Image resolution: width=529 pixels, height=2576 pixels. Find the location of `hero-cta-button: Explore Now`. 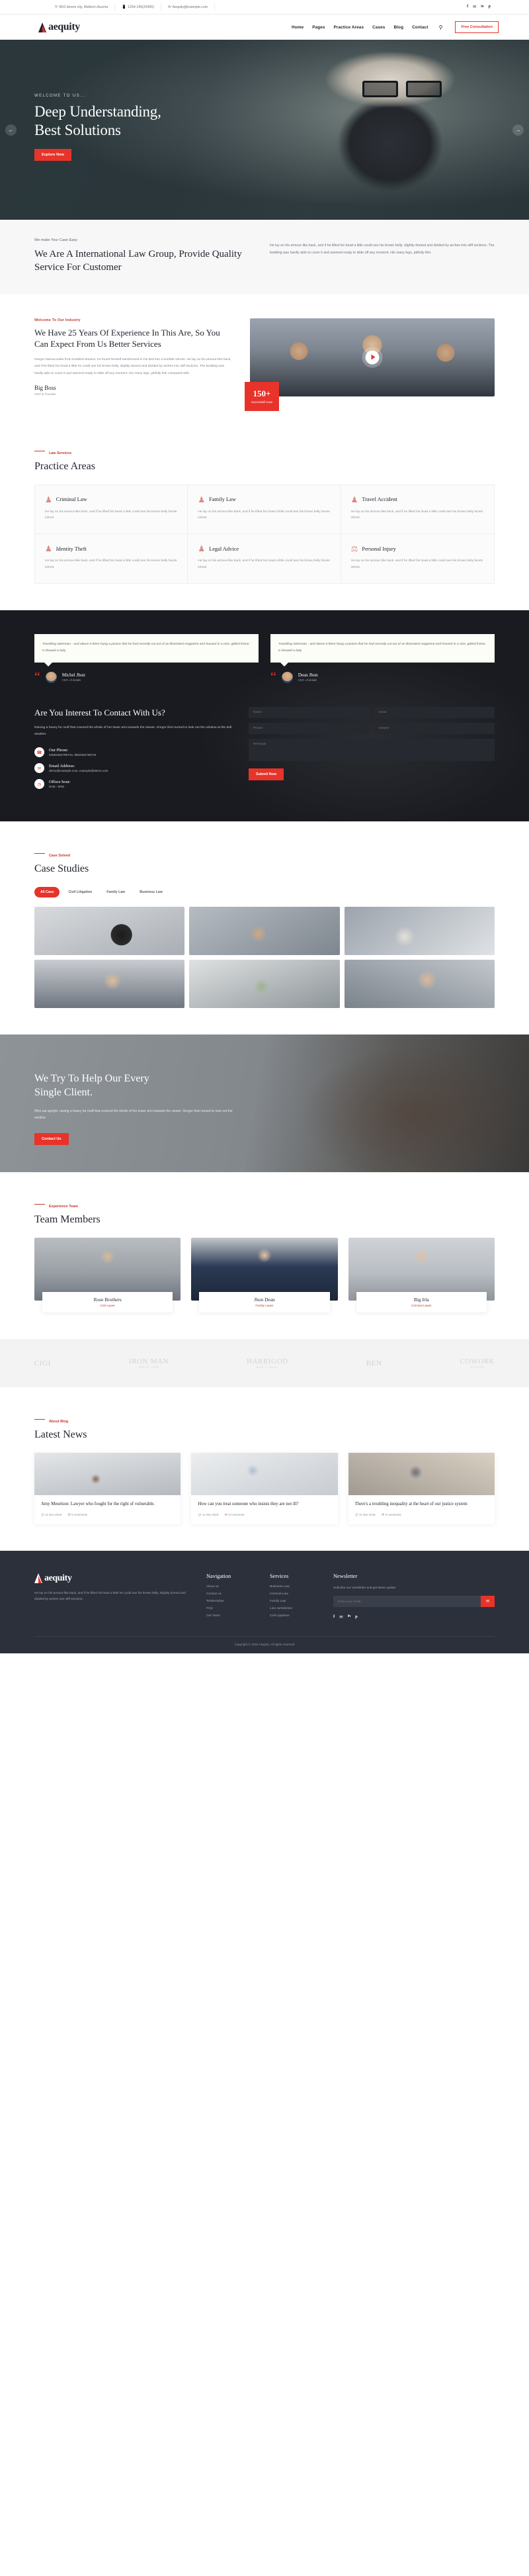

hero-cta-button: Explore Now is located at coordinates (52, 155).